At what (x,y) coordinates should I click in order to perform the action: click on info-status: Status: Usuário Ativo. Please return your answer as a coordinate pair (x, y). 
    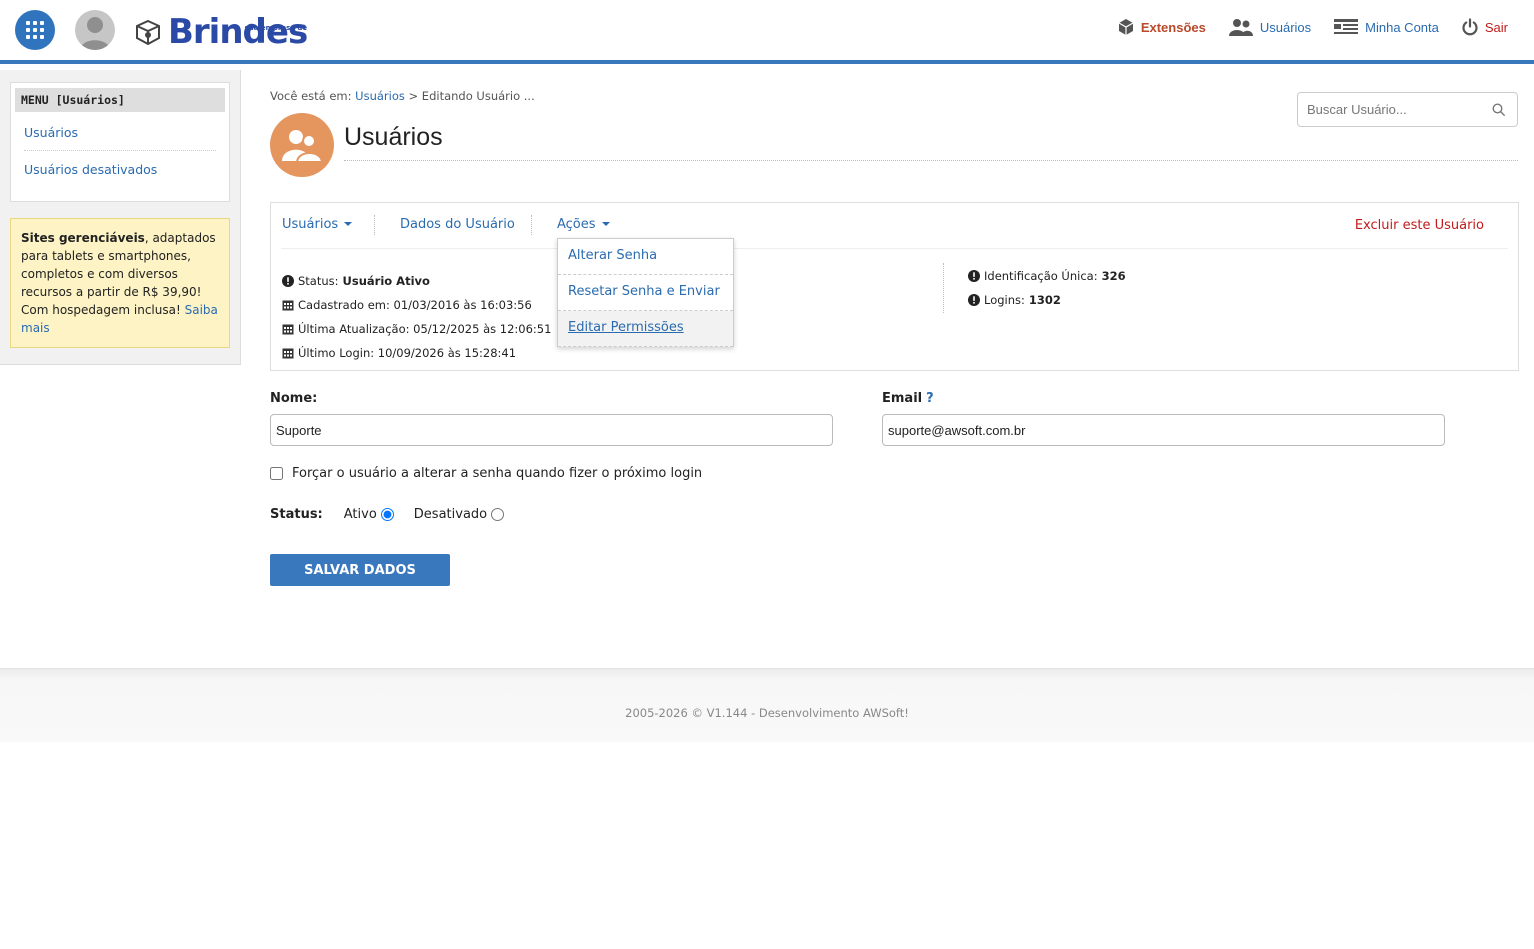
    Looking at the image, I should click on (416, 281).